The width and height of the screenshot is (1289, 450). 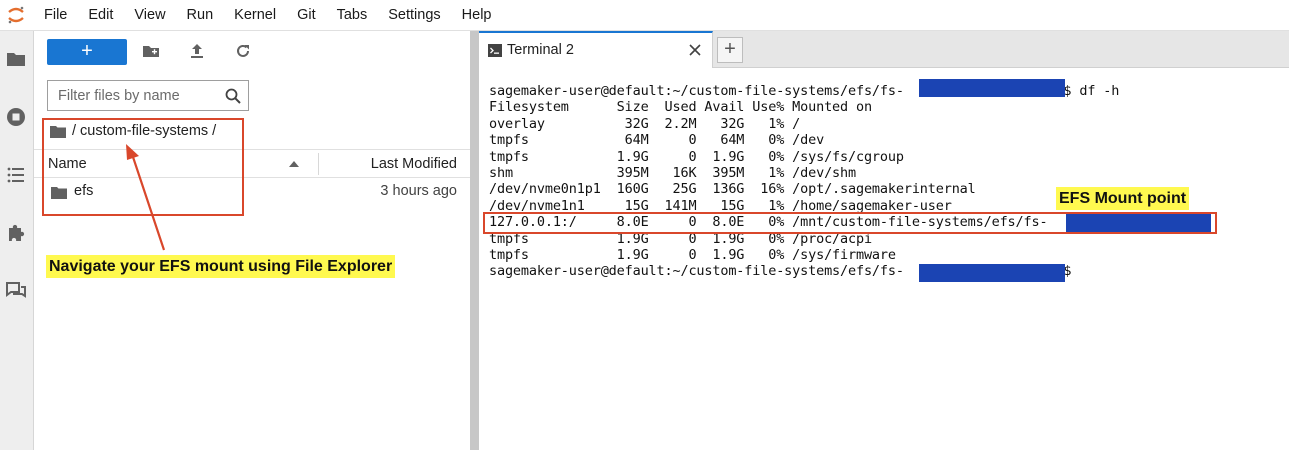 I want to click on folder-icon, so click(x=16, y=59).